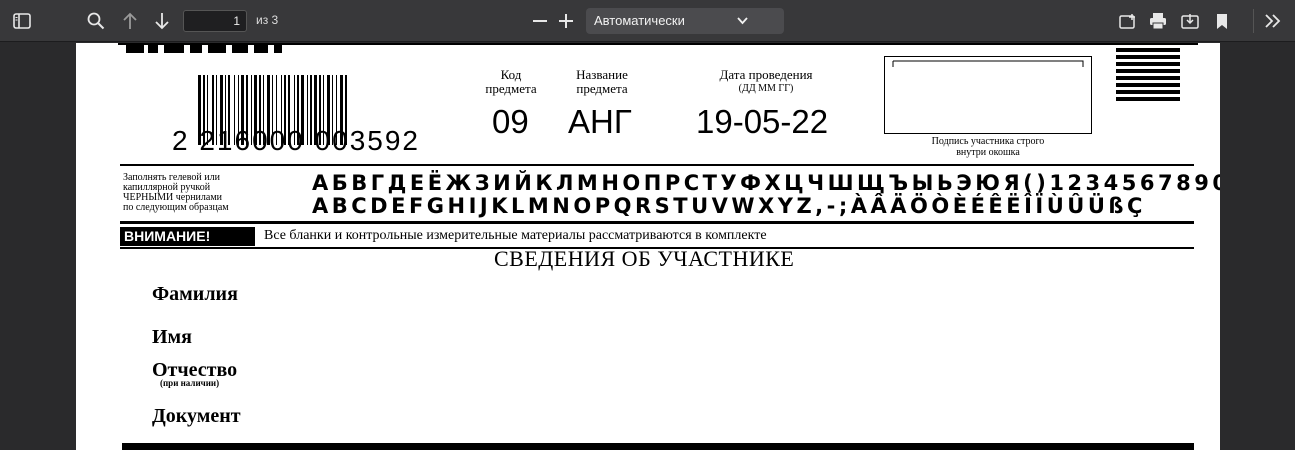 The width and height of the screenshot is (1295, 450). I want to click on exam-date-label-line: Дата проведения, so click(766, 74).